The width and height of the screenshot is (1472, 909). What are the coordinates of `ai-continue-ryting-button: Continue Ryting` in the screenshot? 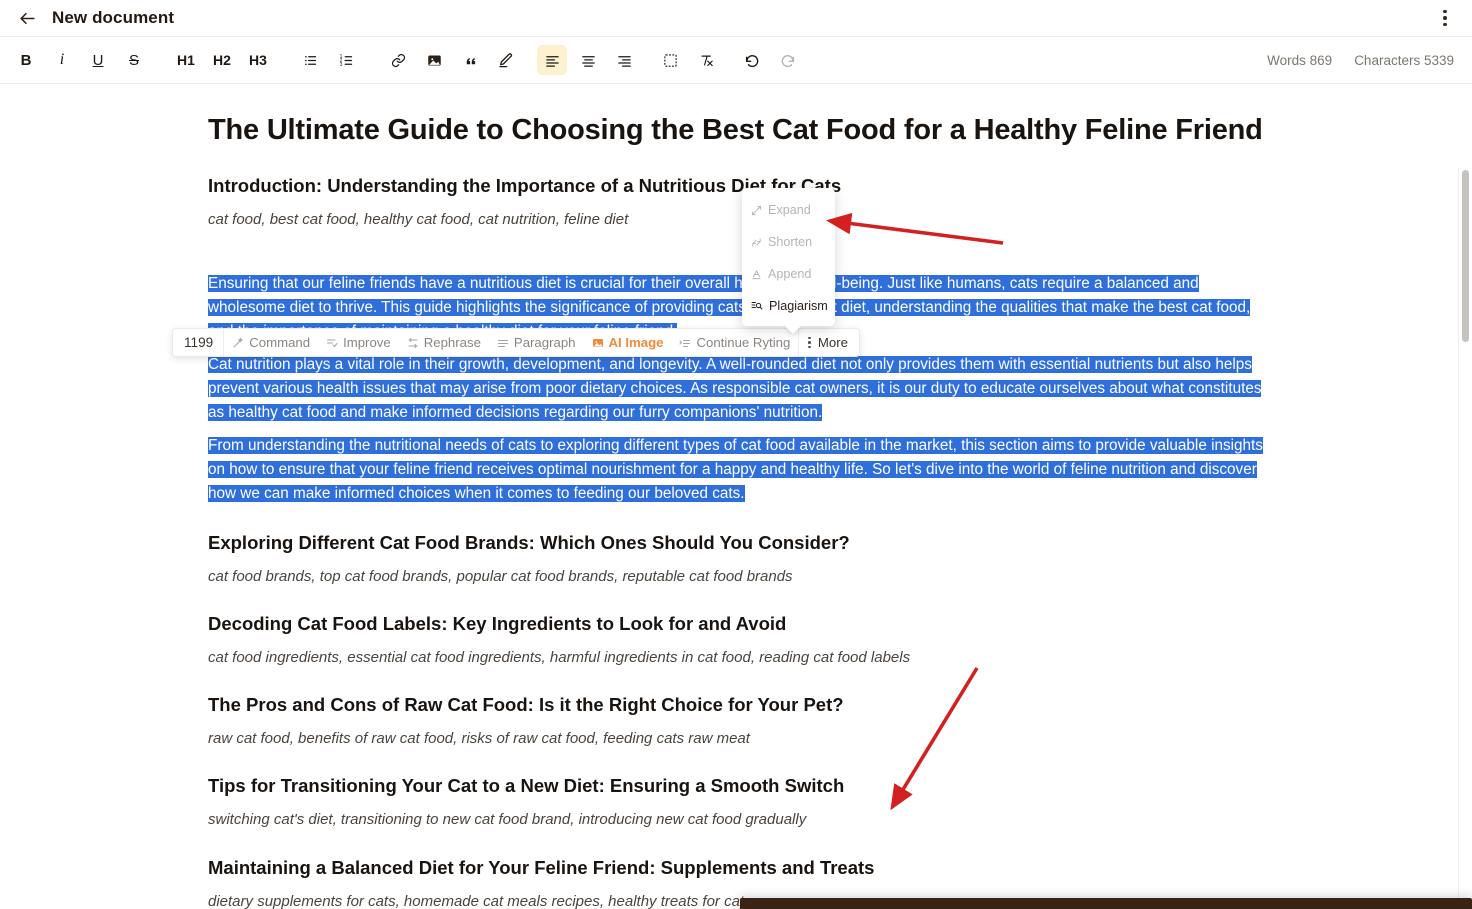 It's located at (734, 342).